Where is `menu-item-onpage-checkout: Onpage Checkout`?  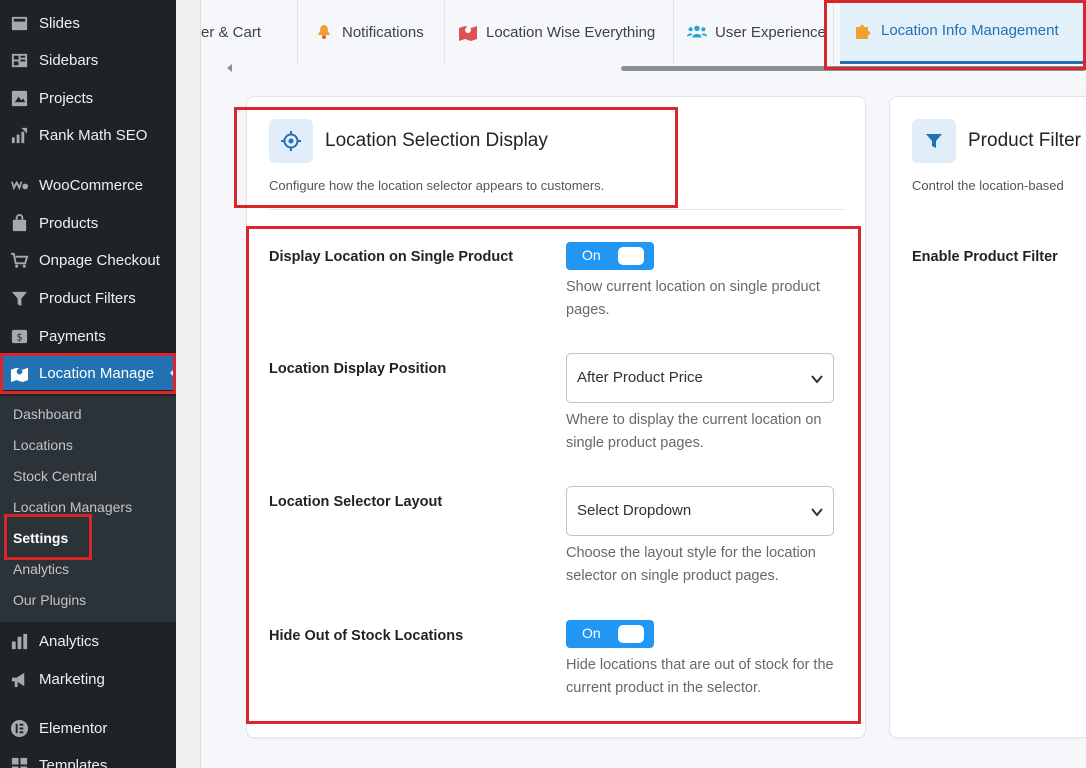 menu-item-onpage-checkout: Onpage Checkout is located at coordinates (88, 260).